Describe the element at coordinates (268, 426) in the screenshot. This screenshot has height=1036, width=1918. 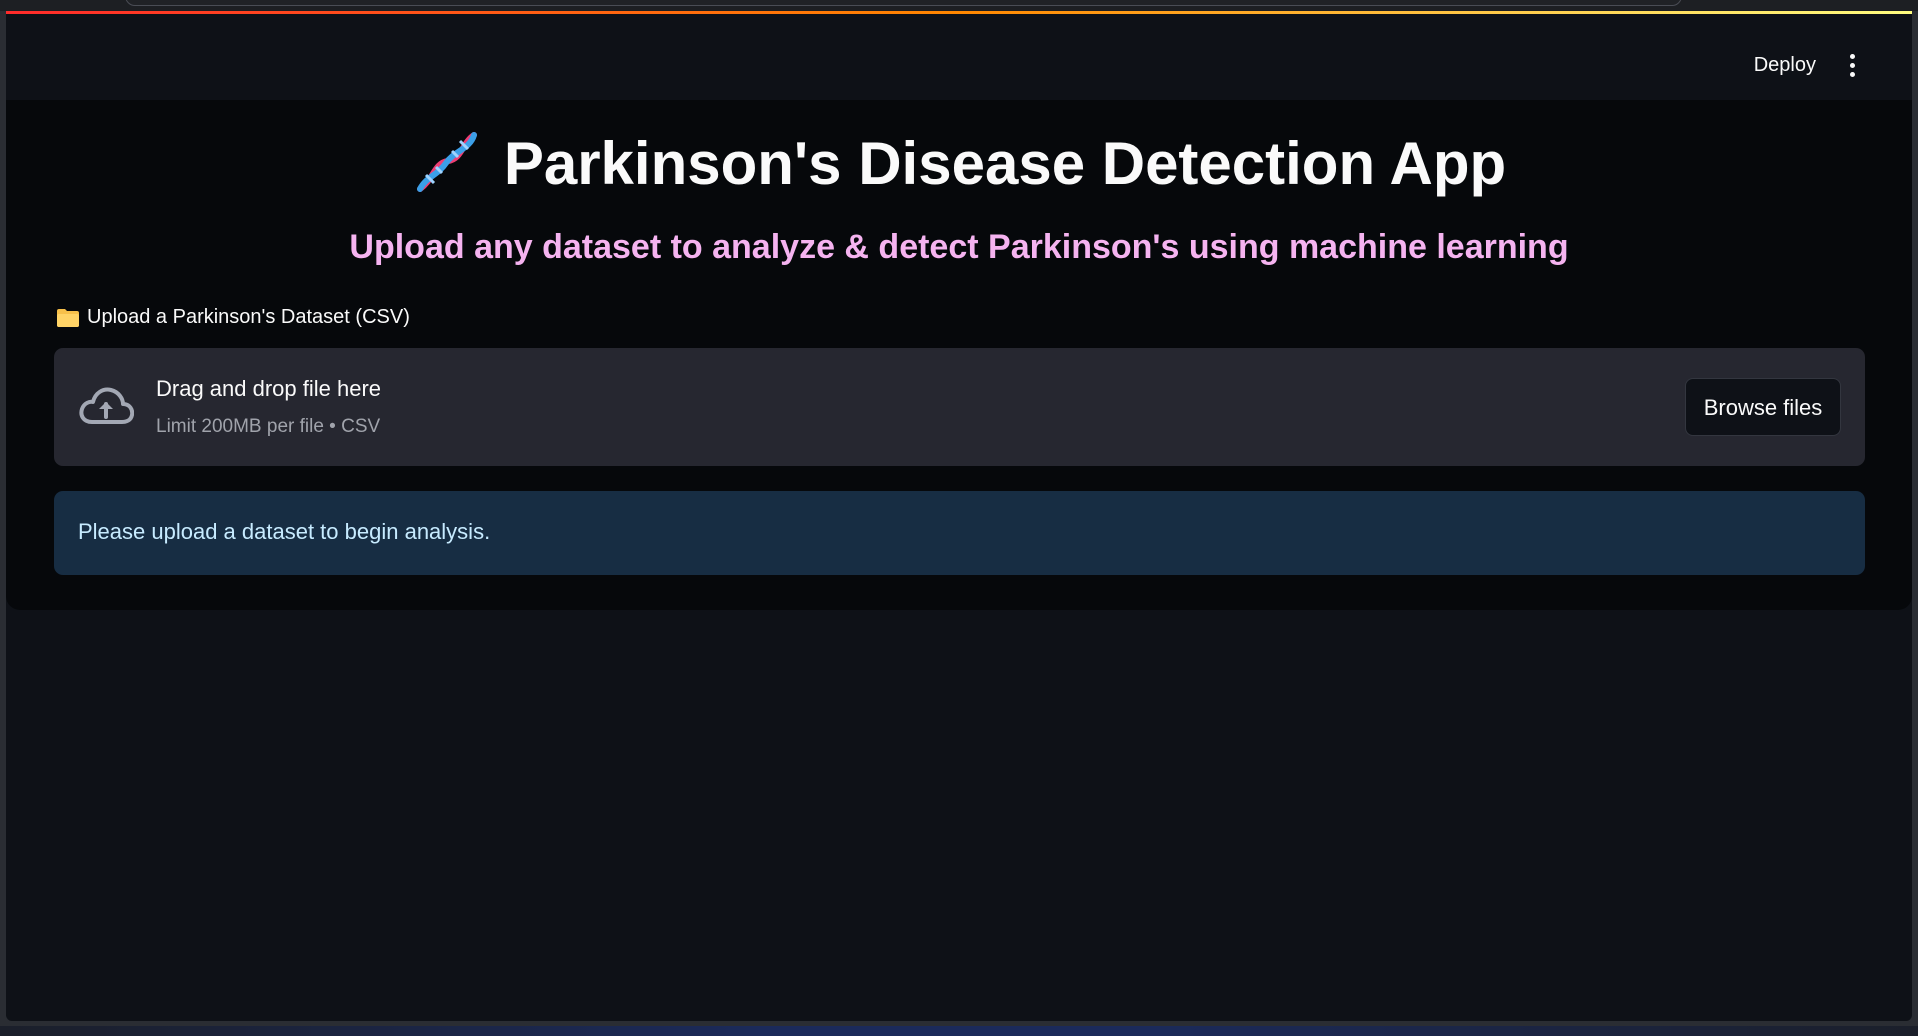
I see `dropzone-limit: Limit 200MB per file • CSV` at that location.